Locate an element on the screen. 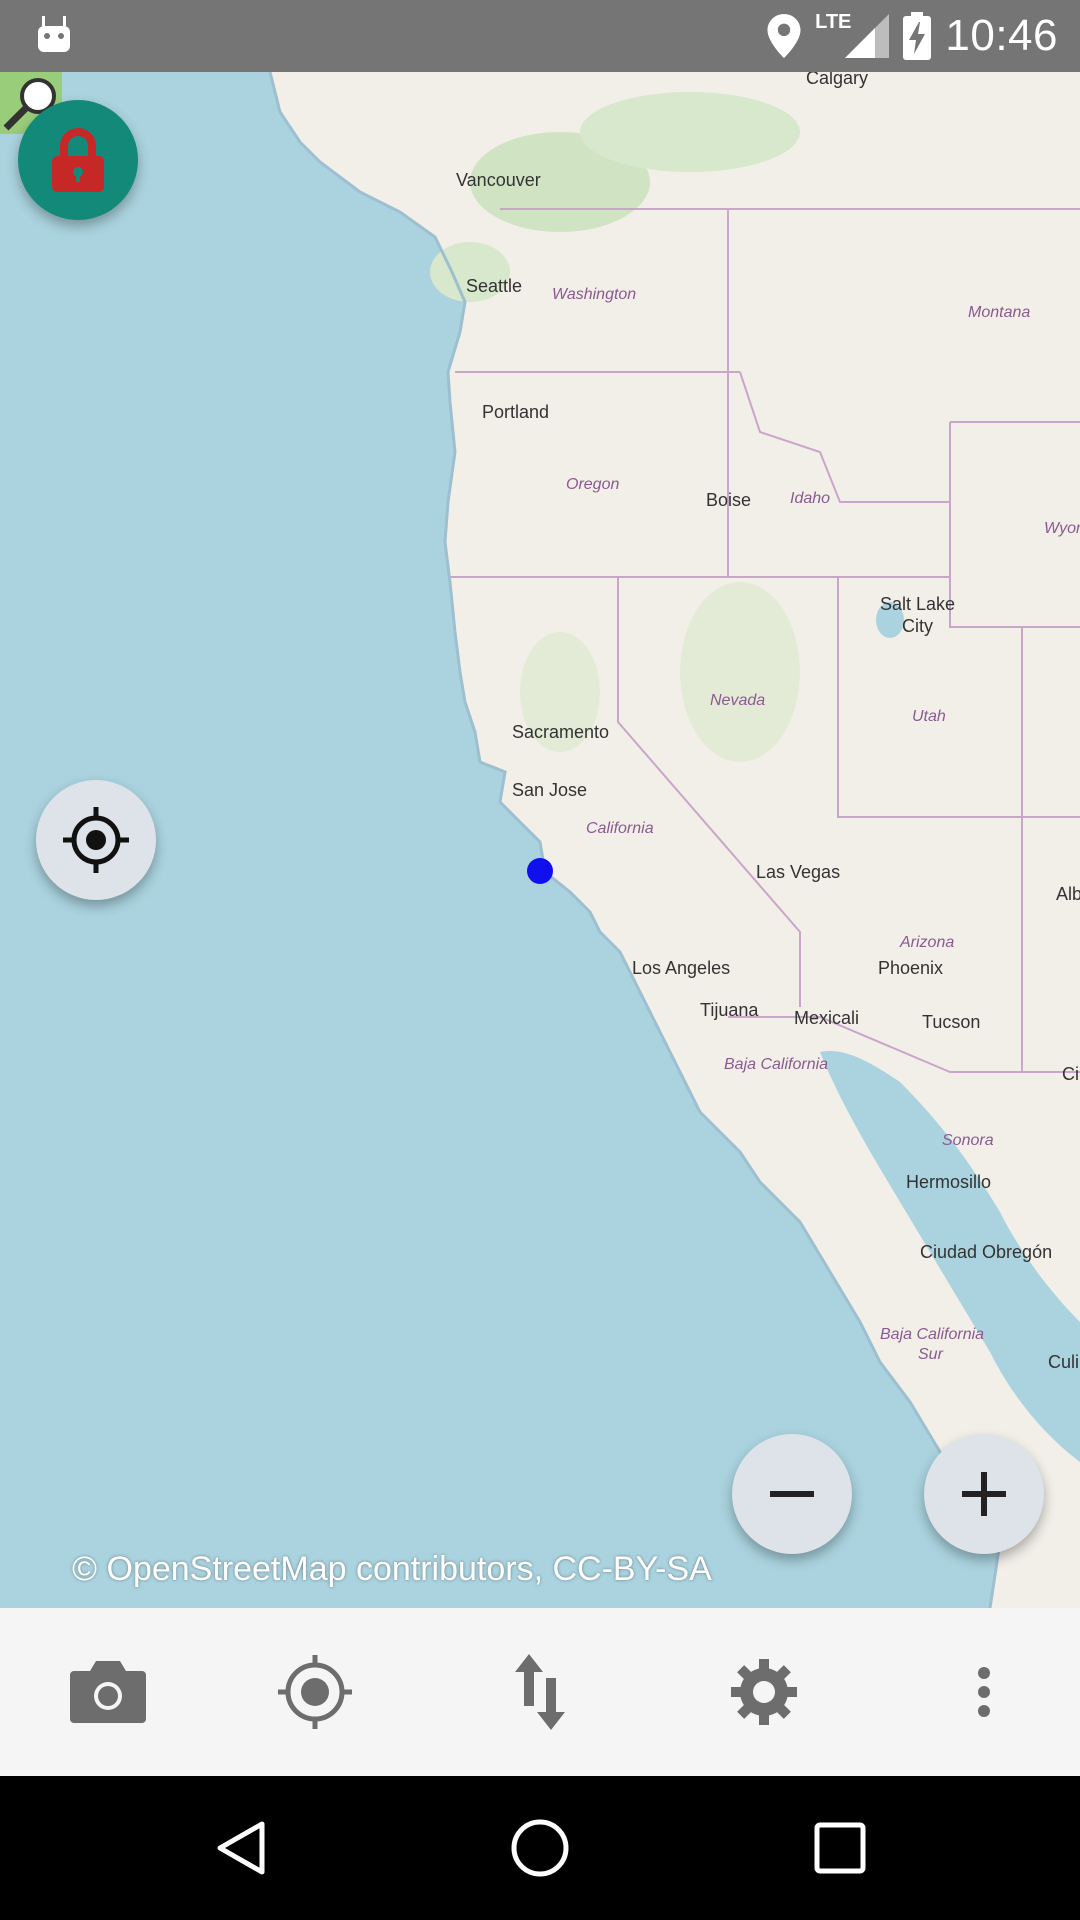 This screenshot has height=1920, width=1080. back-button is located at coordinates (240, 1848).